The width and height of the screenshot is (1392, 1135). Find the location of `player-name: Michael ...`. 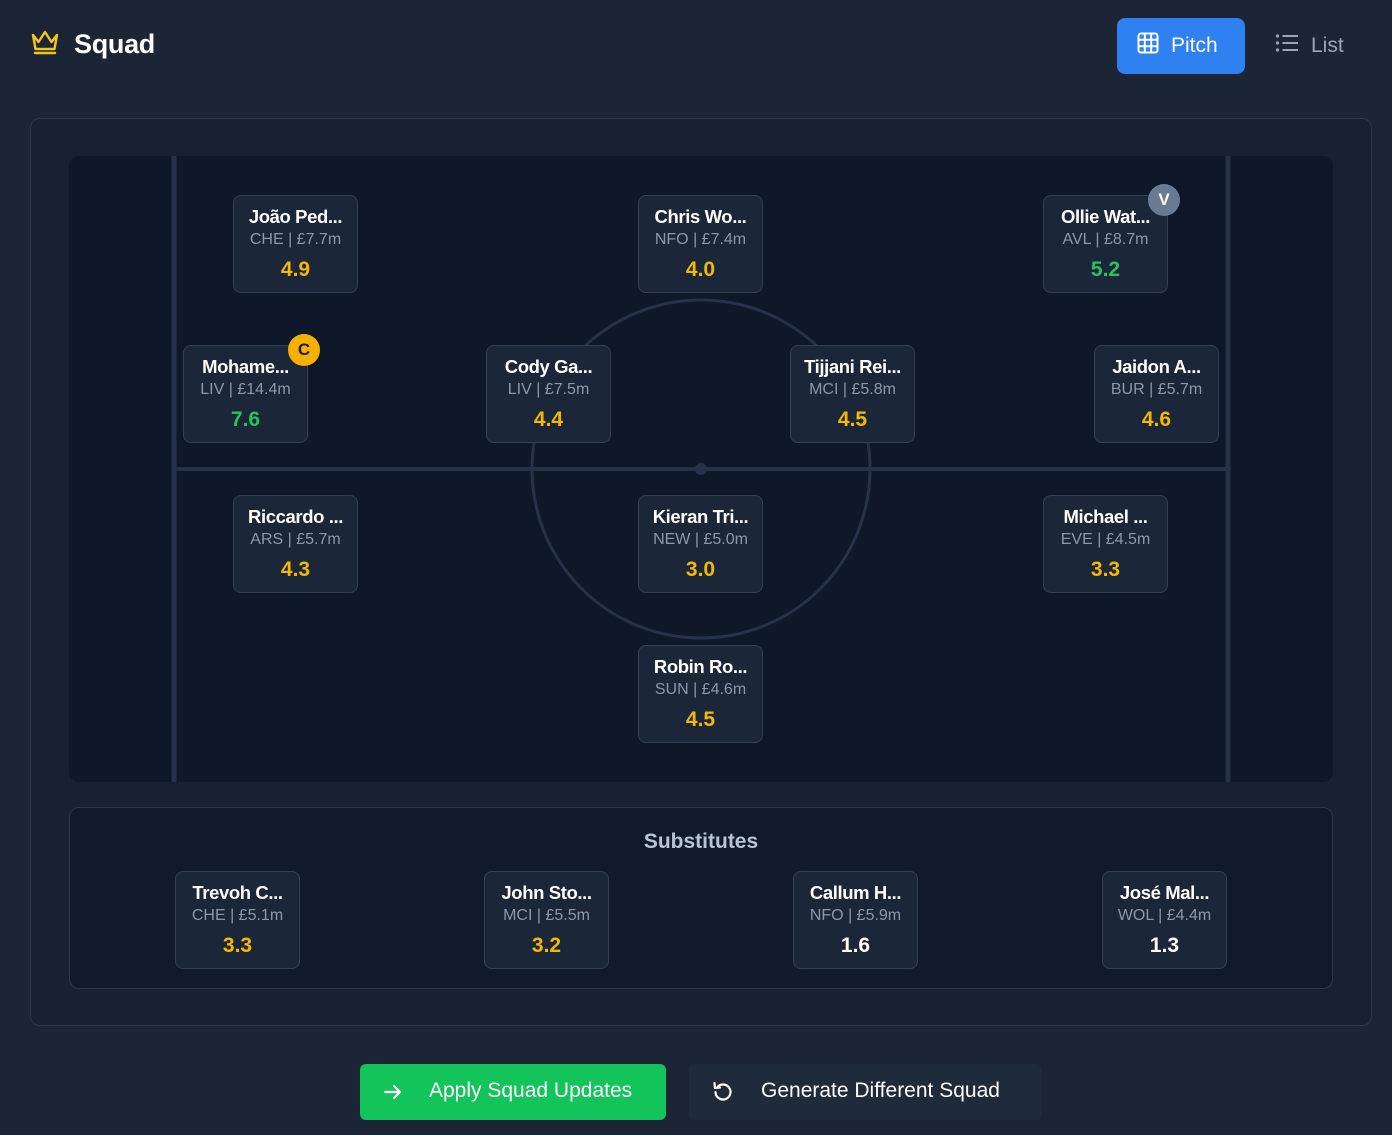

player-name: Michael ... is located at coordinates (1105, 516).